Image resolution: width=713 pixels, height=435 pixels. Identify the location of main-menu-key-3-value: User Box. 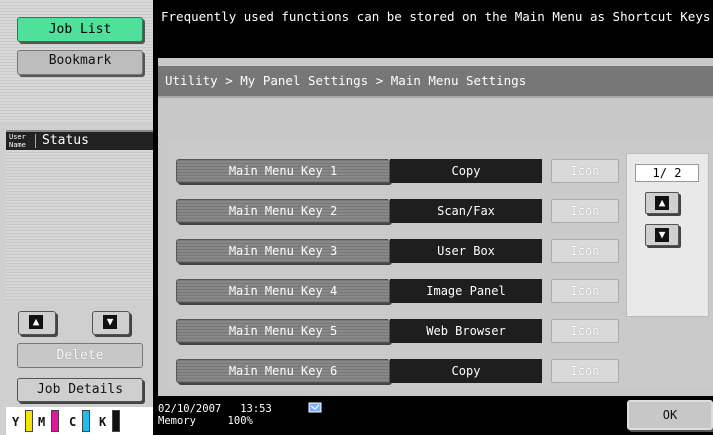
(466, 251).